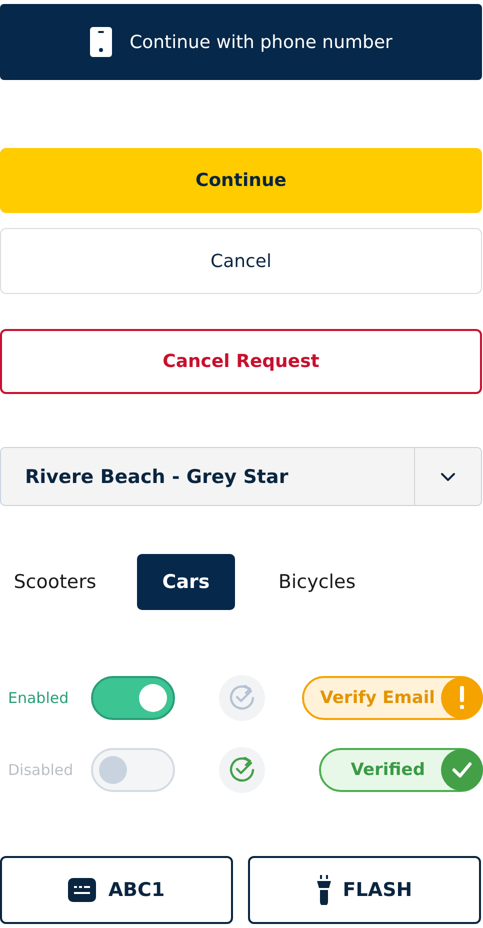  Describe the element at coordinates (116, 890) in the screenshot. I see `plate-button: ABC1` at that location.